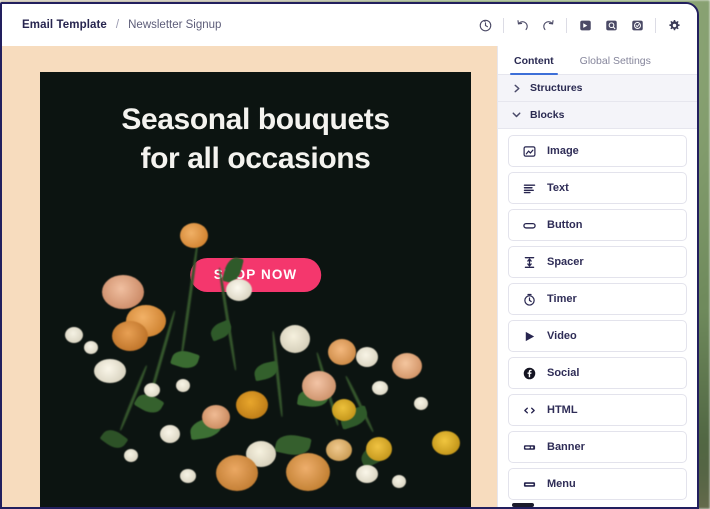 This screenshot has height=509, width=710. Describe the element at coordinates (585, 25) in the screenshot. I see `desktop-preview-icon` at that location.